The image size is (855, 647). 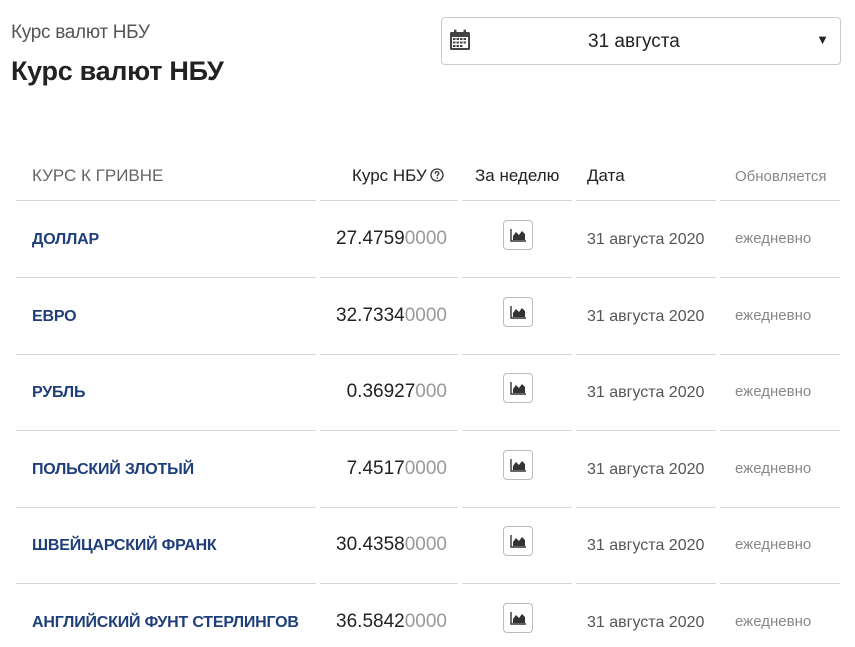 I want to click on table-row: ЕВРО 32.73340000 31 августа 2020 ежедневно, so click(x=427, y=316).